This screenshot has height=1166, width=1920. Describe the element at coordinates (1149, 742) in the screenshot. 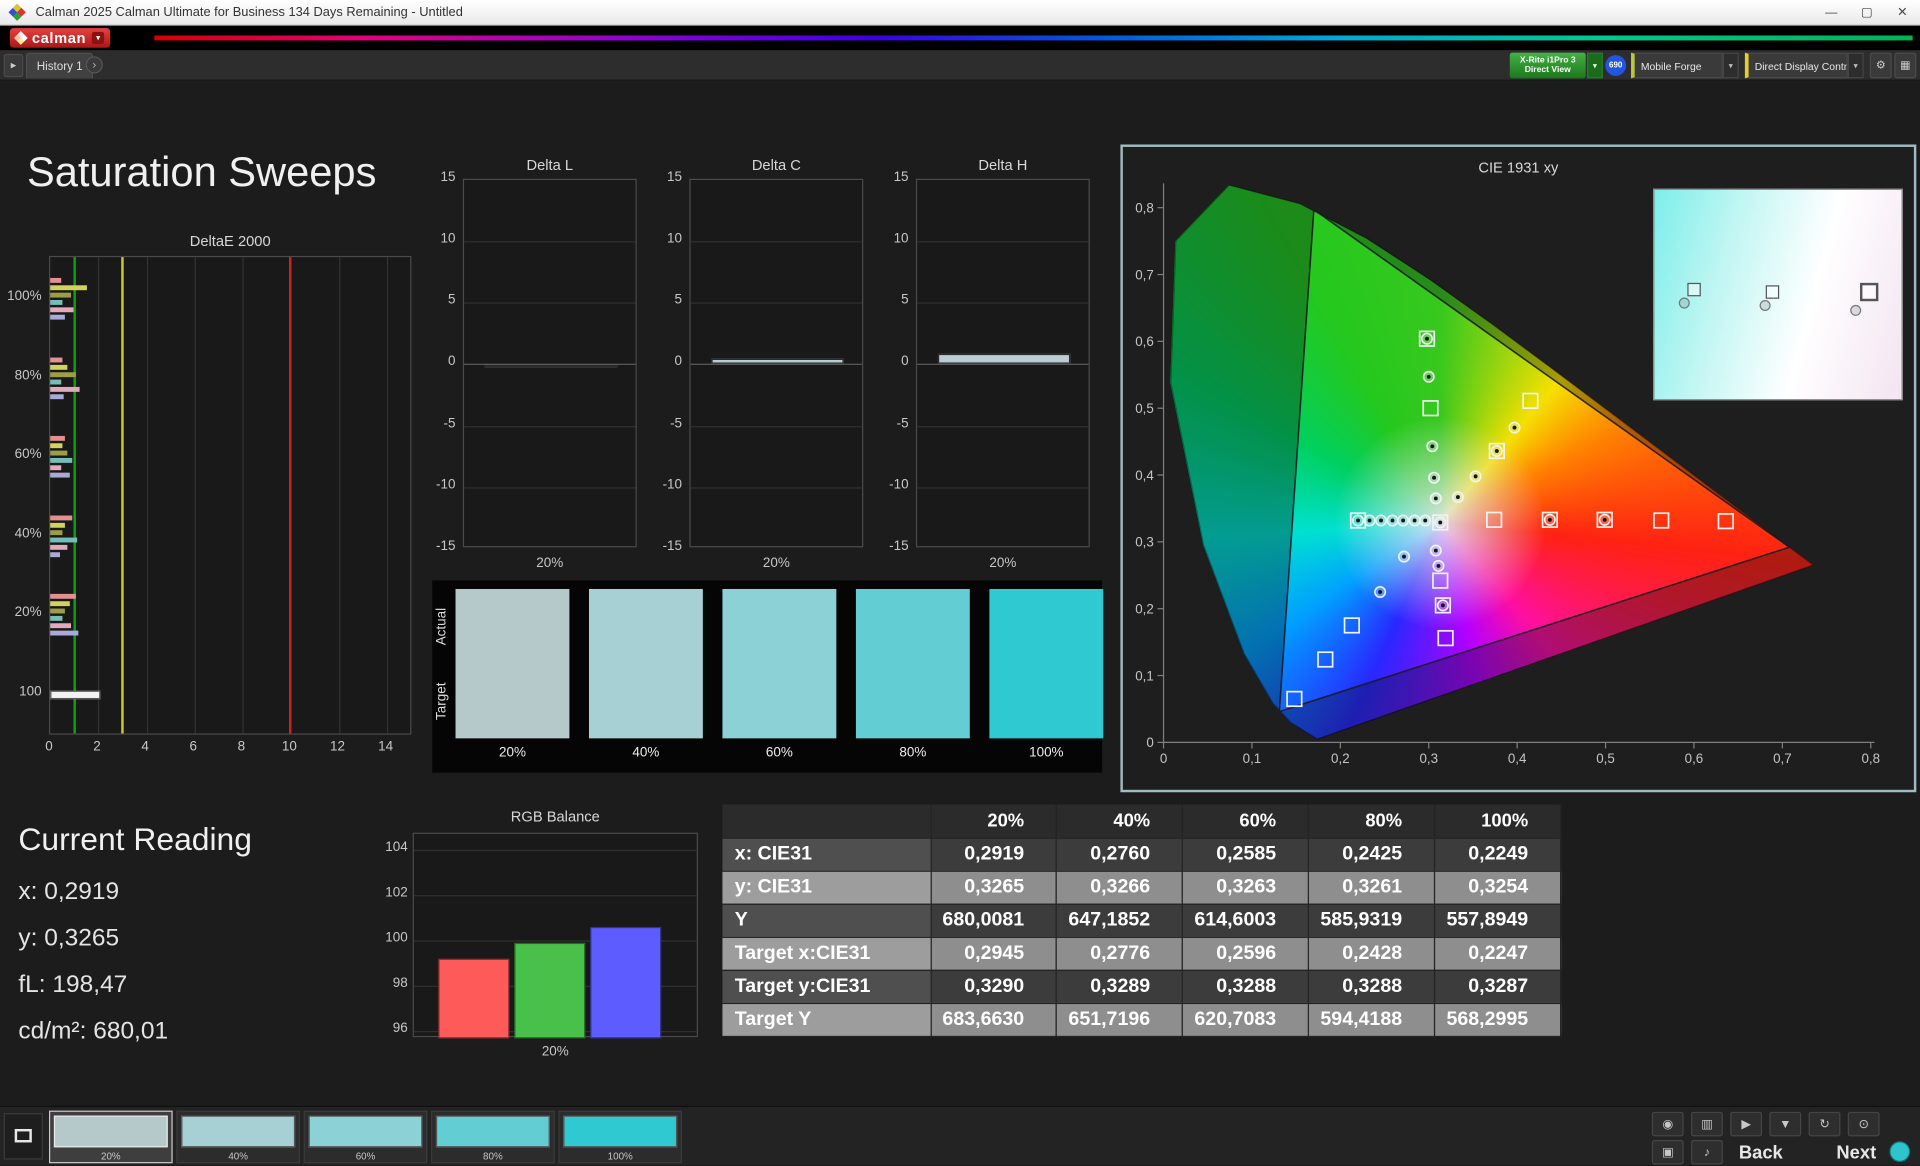

I see `cie-y-tick: 0` at that location.